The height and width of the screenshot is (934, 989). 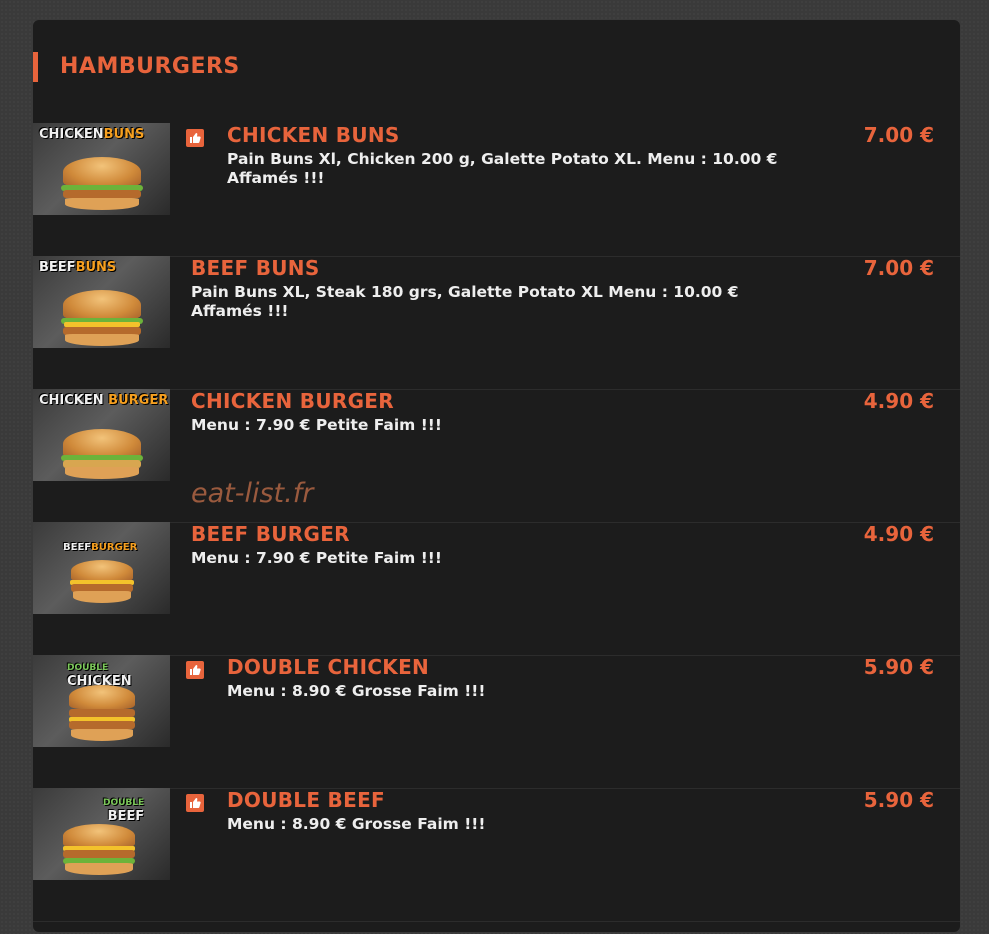 What do you see at coordinates (101, 169) in the screenshot?
I see `item-photo: CHICKENBUNS` at bounding box center [101, 169].